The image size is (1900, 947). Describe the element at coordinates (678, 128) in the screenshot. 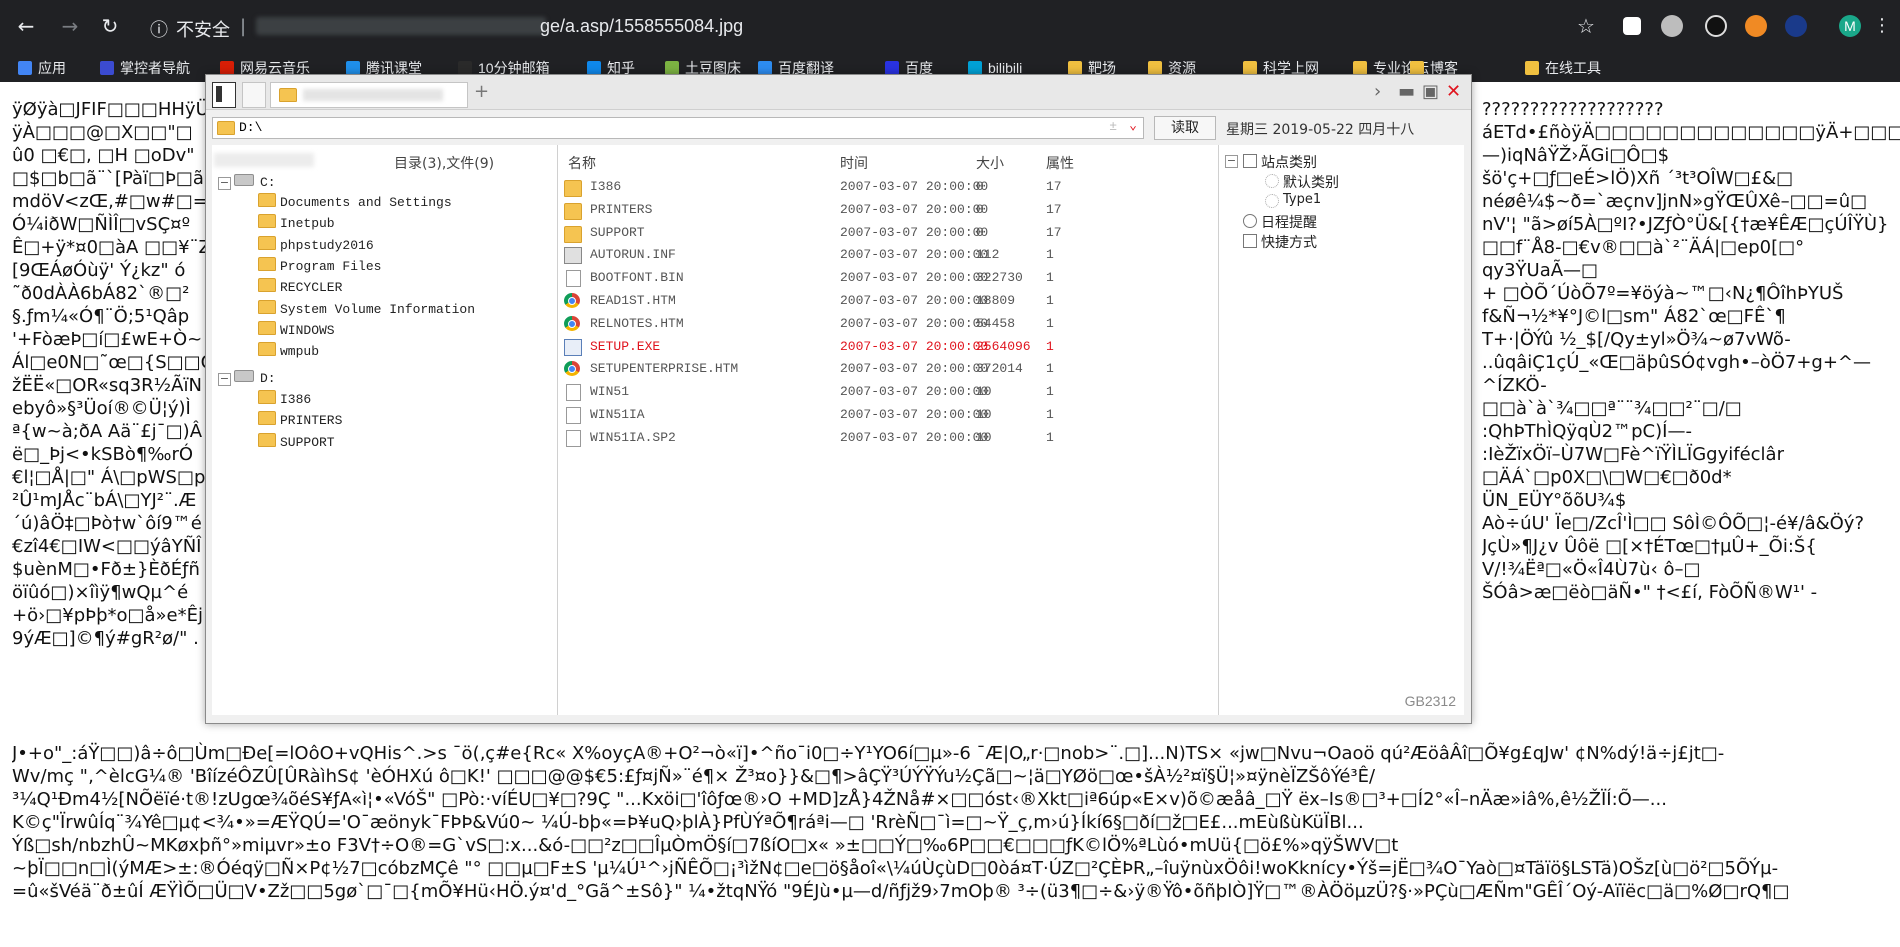

I see `path-input: D:\ ± ⌄` at that location.